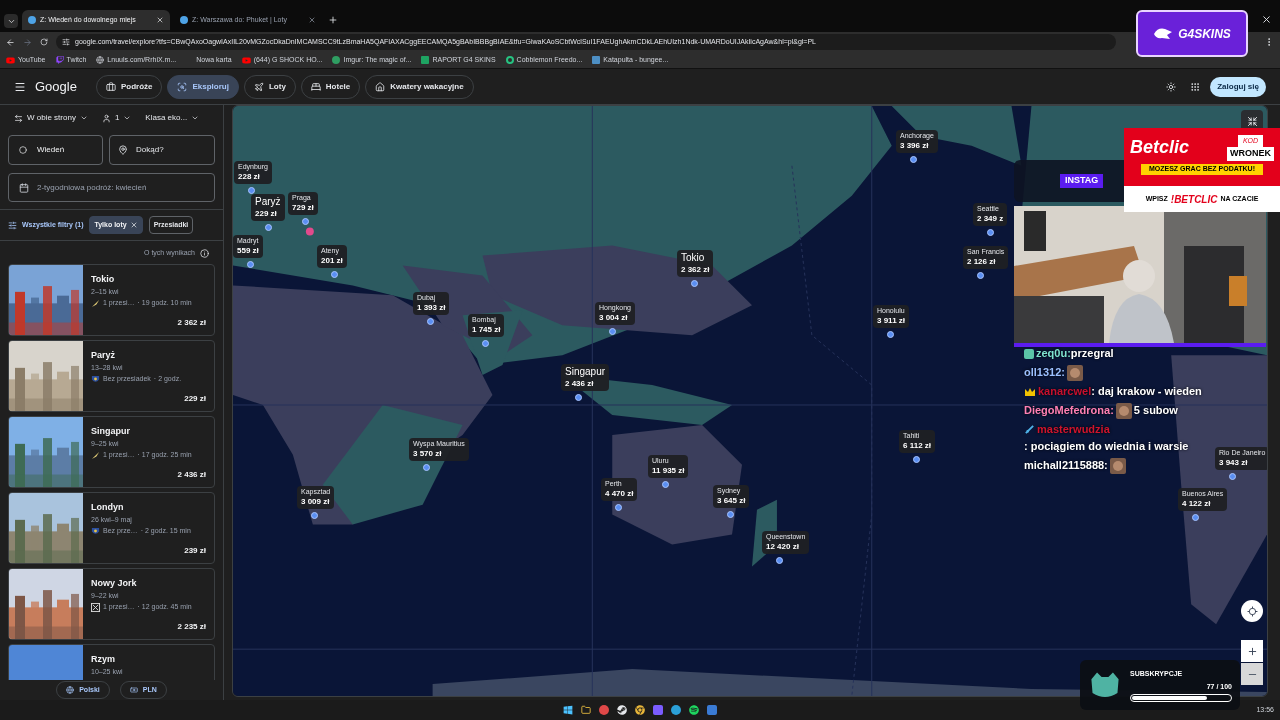  I want to click on passengers-dropdown: 1, so click(116, 118).